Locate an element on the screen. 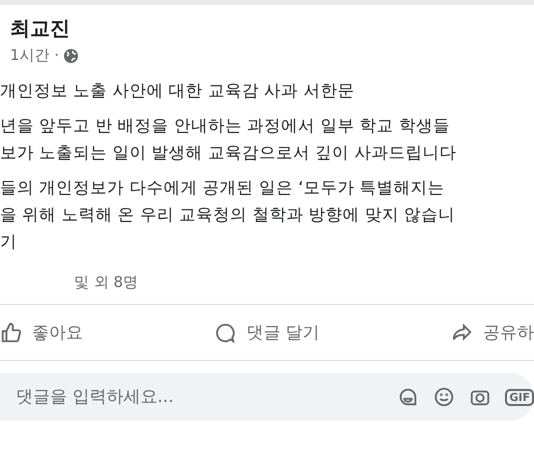 Image resolution: width=534 pixels, height=462 pixels. post-time: 1시간 · is located at coordinates (35, 55).